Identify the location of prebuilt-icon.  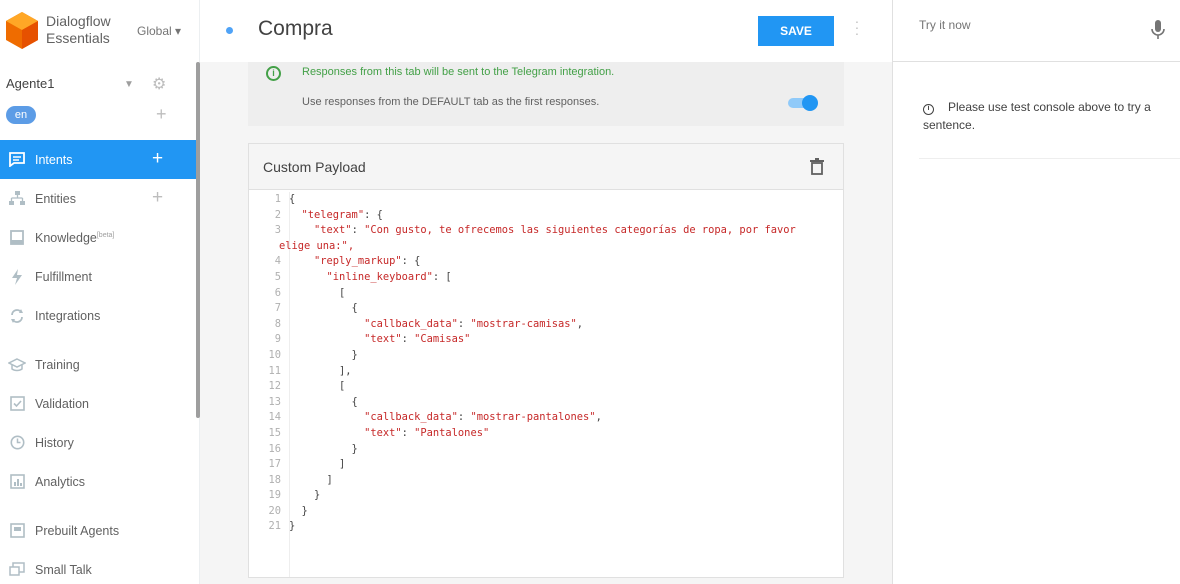
(17, 531).